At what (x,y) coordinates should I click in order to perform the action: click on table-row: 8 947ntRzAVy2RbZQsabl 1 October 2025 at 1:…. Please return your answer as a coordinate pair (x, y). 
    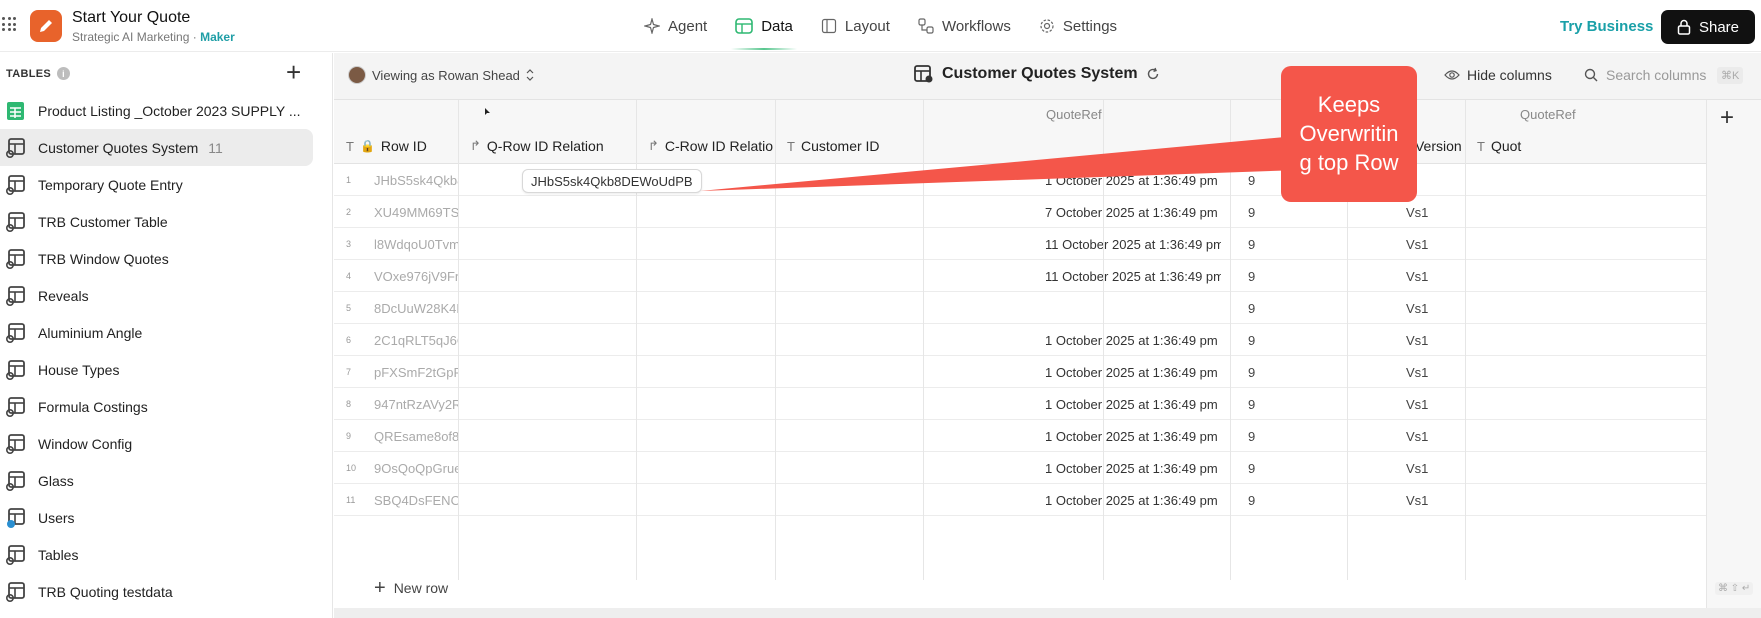
    Looking at the image, I should click on (1020, 404).